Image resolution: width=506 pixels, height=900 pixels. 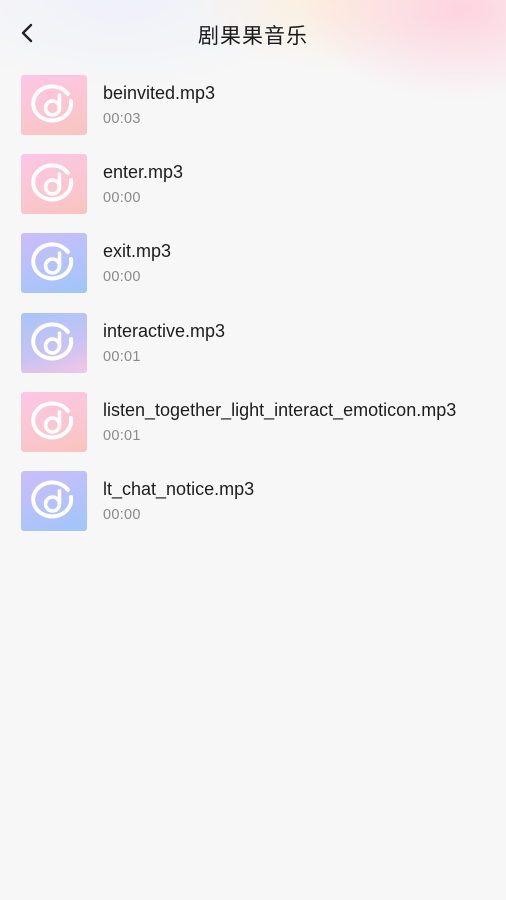 What do you see at coordinates (143, 172) in the screenshot?
I see `track-name: enter.mp3` at bounding box center [143, 172].